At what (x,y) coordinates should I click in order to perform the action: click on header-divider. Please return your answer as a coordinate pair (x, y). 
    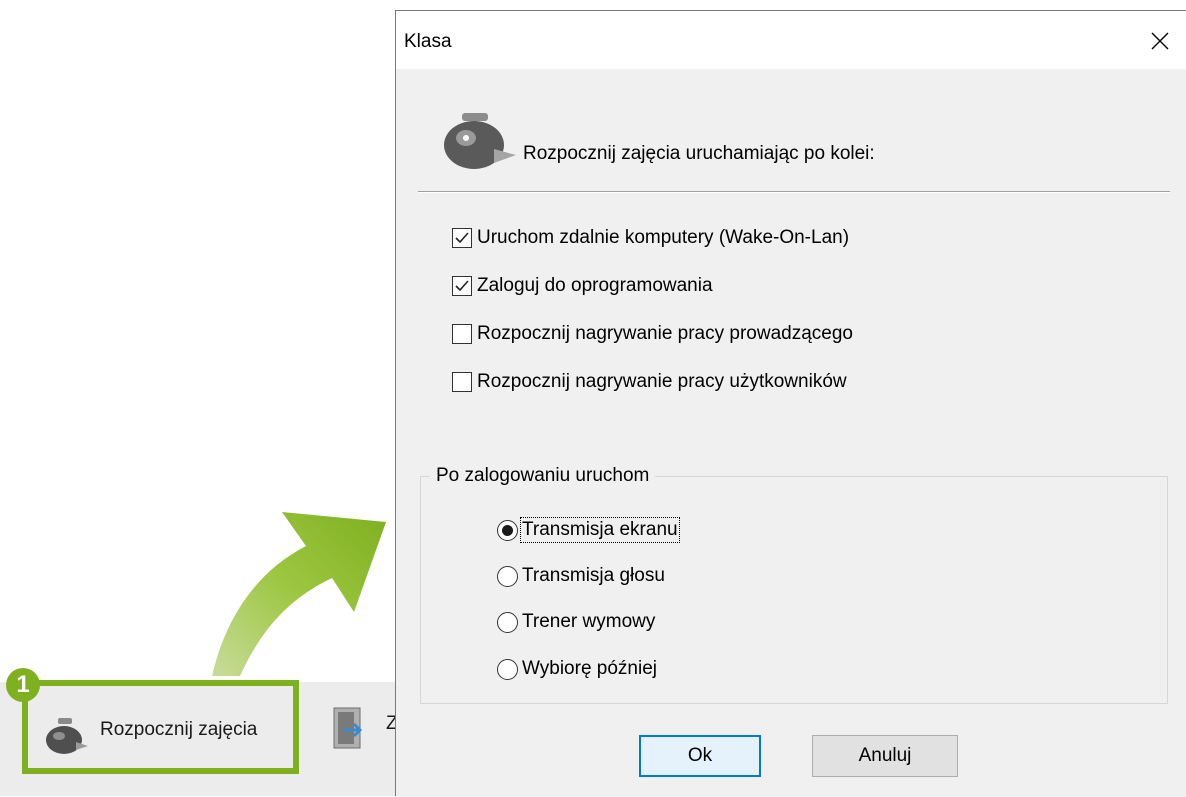
    Looking at the image, I should click on (794, 192).